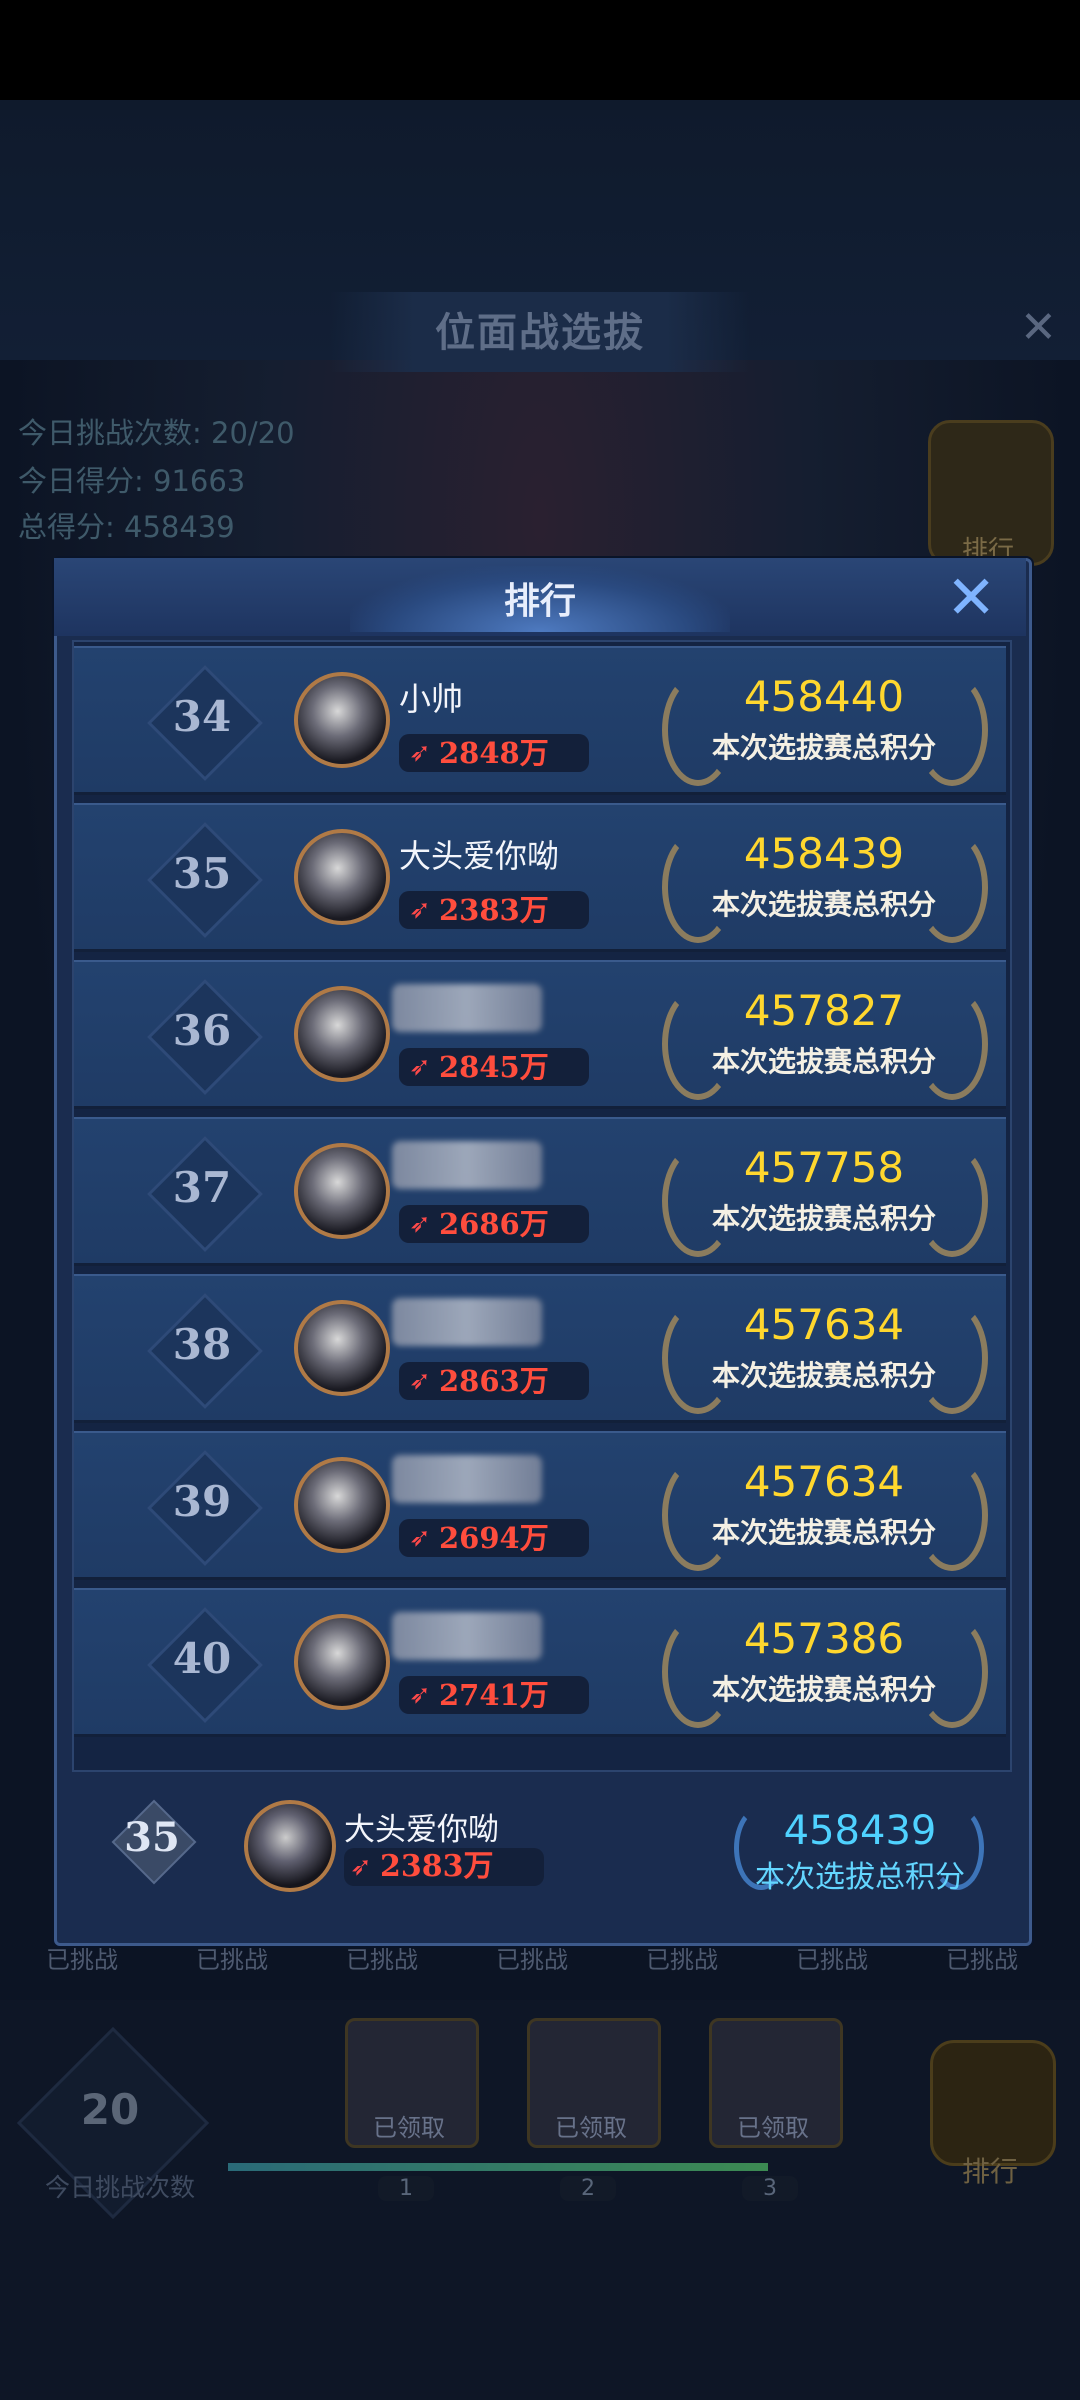  What do you see at coordinates (409, 2128) in the screenshot?
I see `chest-1-label: 已领取` at bounding box center [409, 2128].